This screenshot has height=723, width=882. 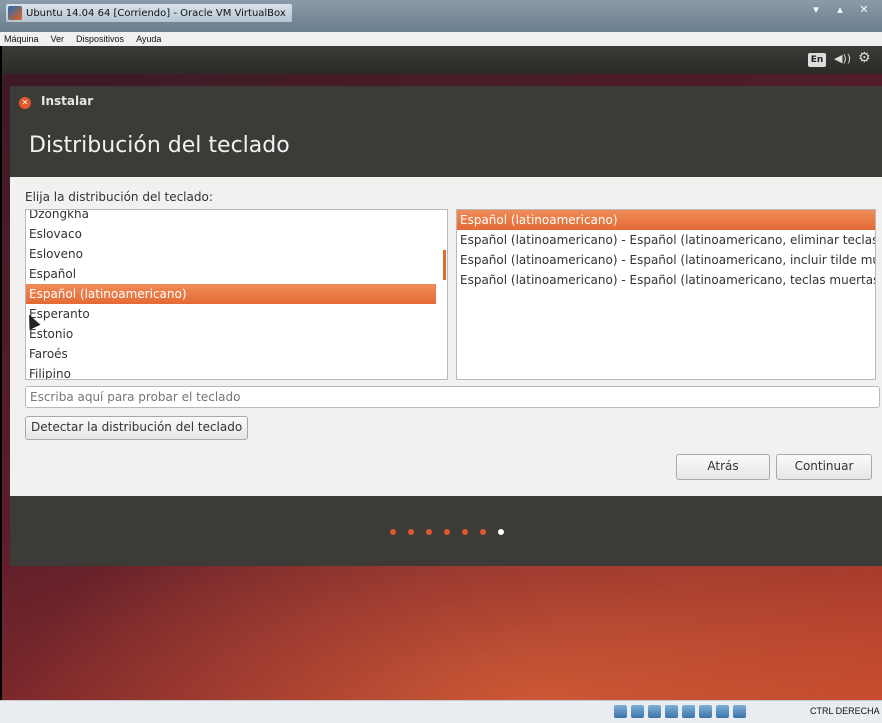 I want to click on host-statusbar: CTRL DERECHA, so click(x=441, y=711).